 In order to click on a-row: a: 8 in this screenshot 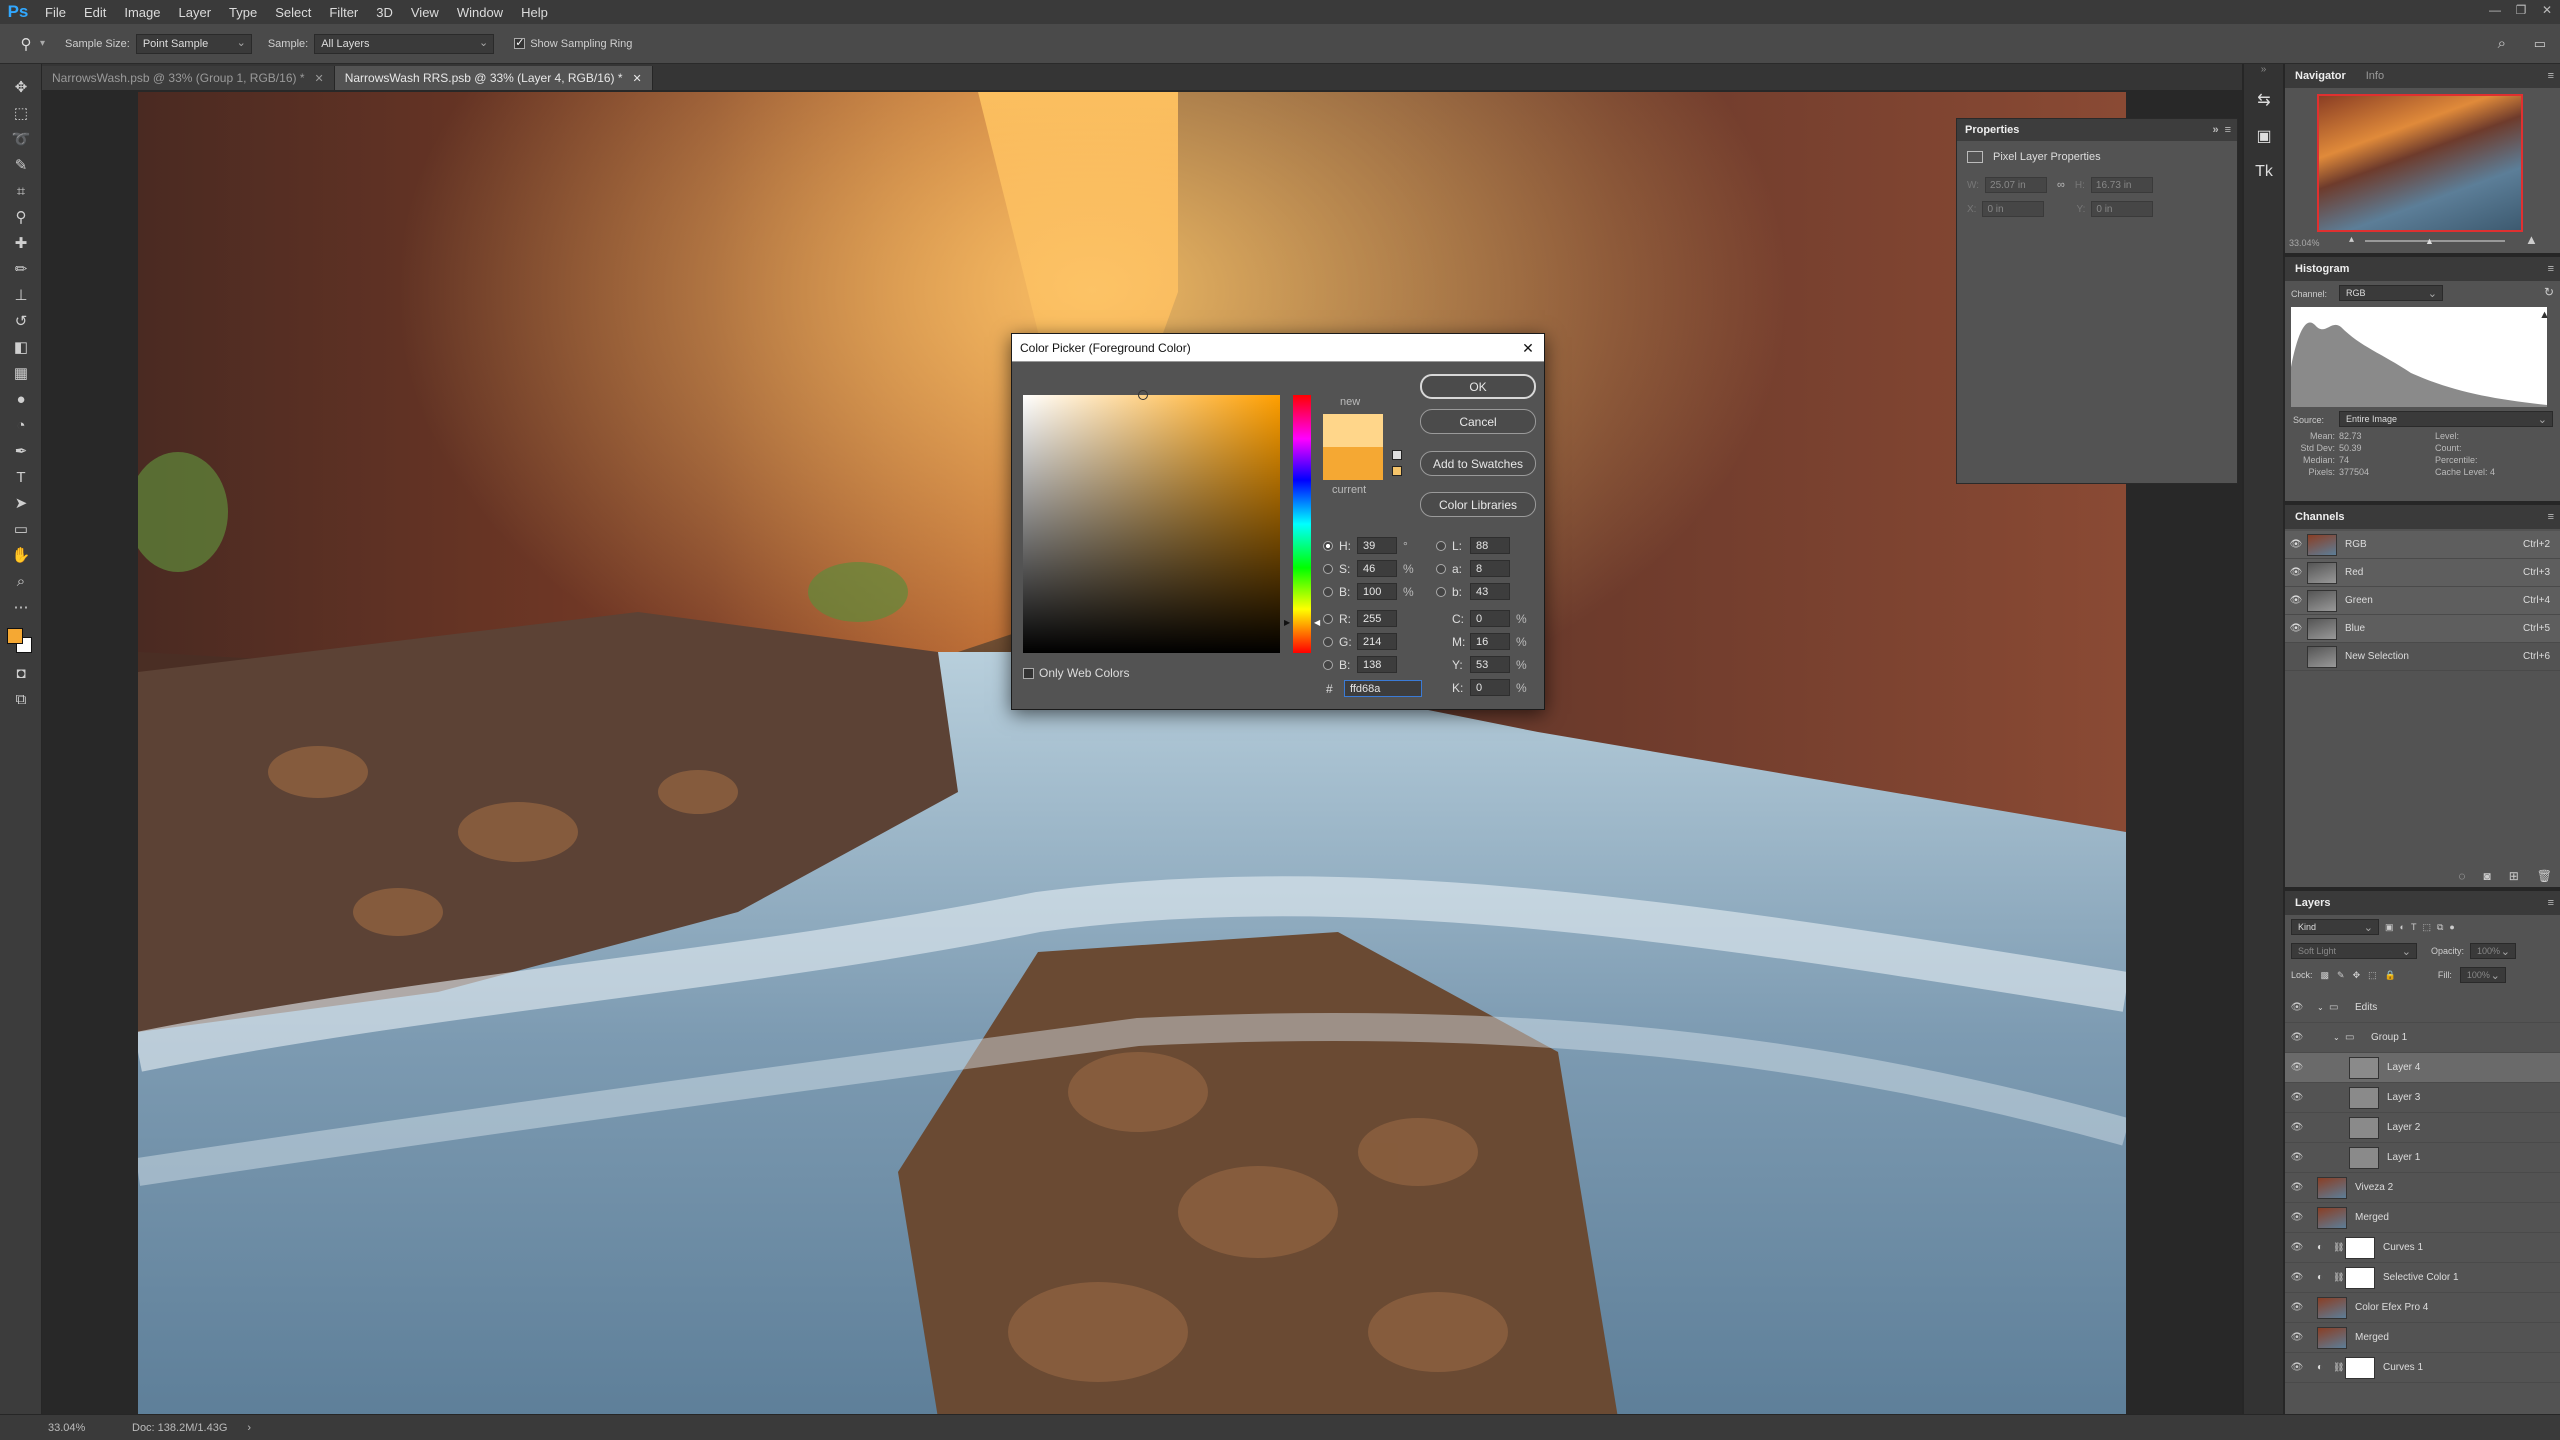, I will do `click(1473, 568)`.